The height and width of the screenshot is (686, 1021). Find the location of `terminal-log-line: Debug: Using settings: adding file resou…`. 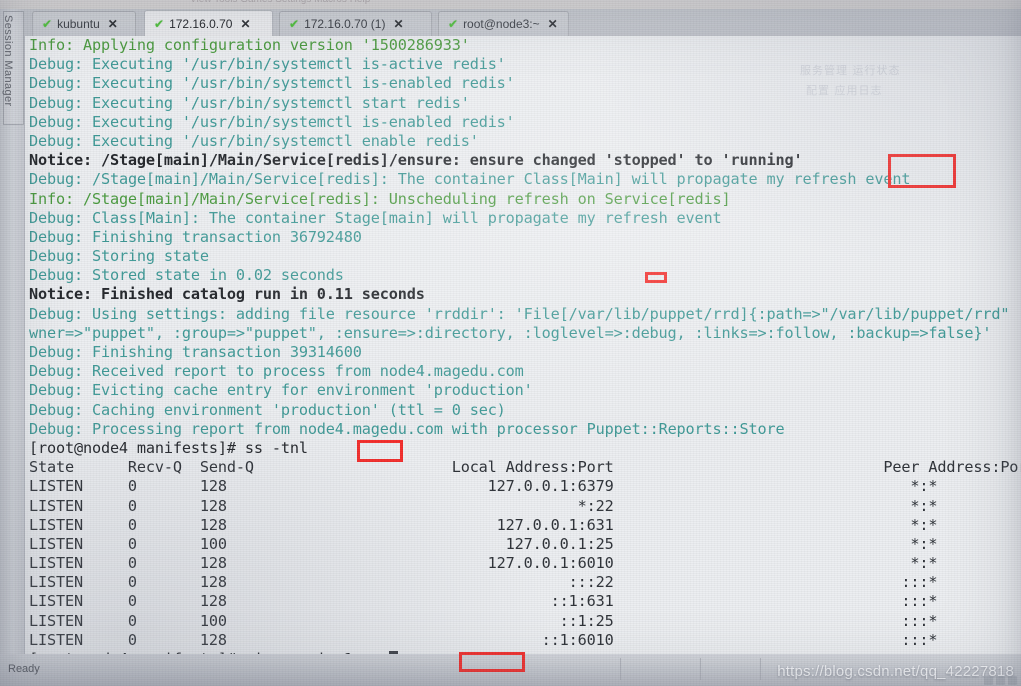

terminal-log-line: Debug: Using settings: adding file resou… is located at coordinates (525, 314).